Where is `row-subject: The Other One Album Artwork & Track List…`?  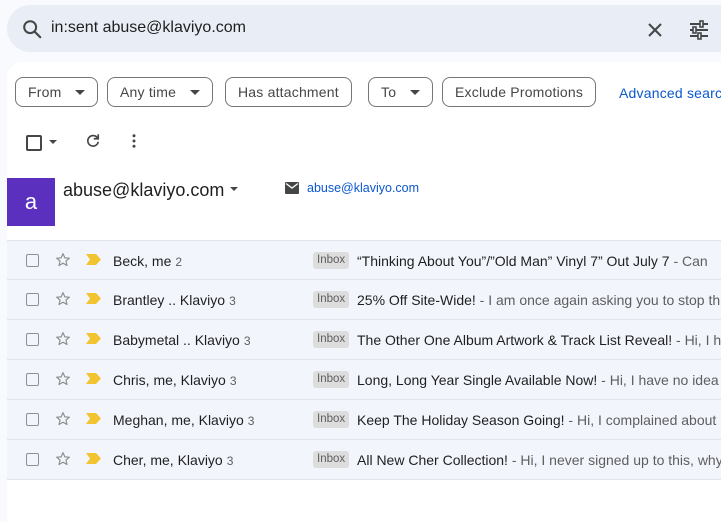 row-subject: The Other One Album Artwork & Track List… is located at coordinates (539, 340).